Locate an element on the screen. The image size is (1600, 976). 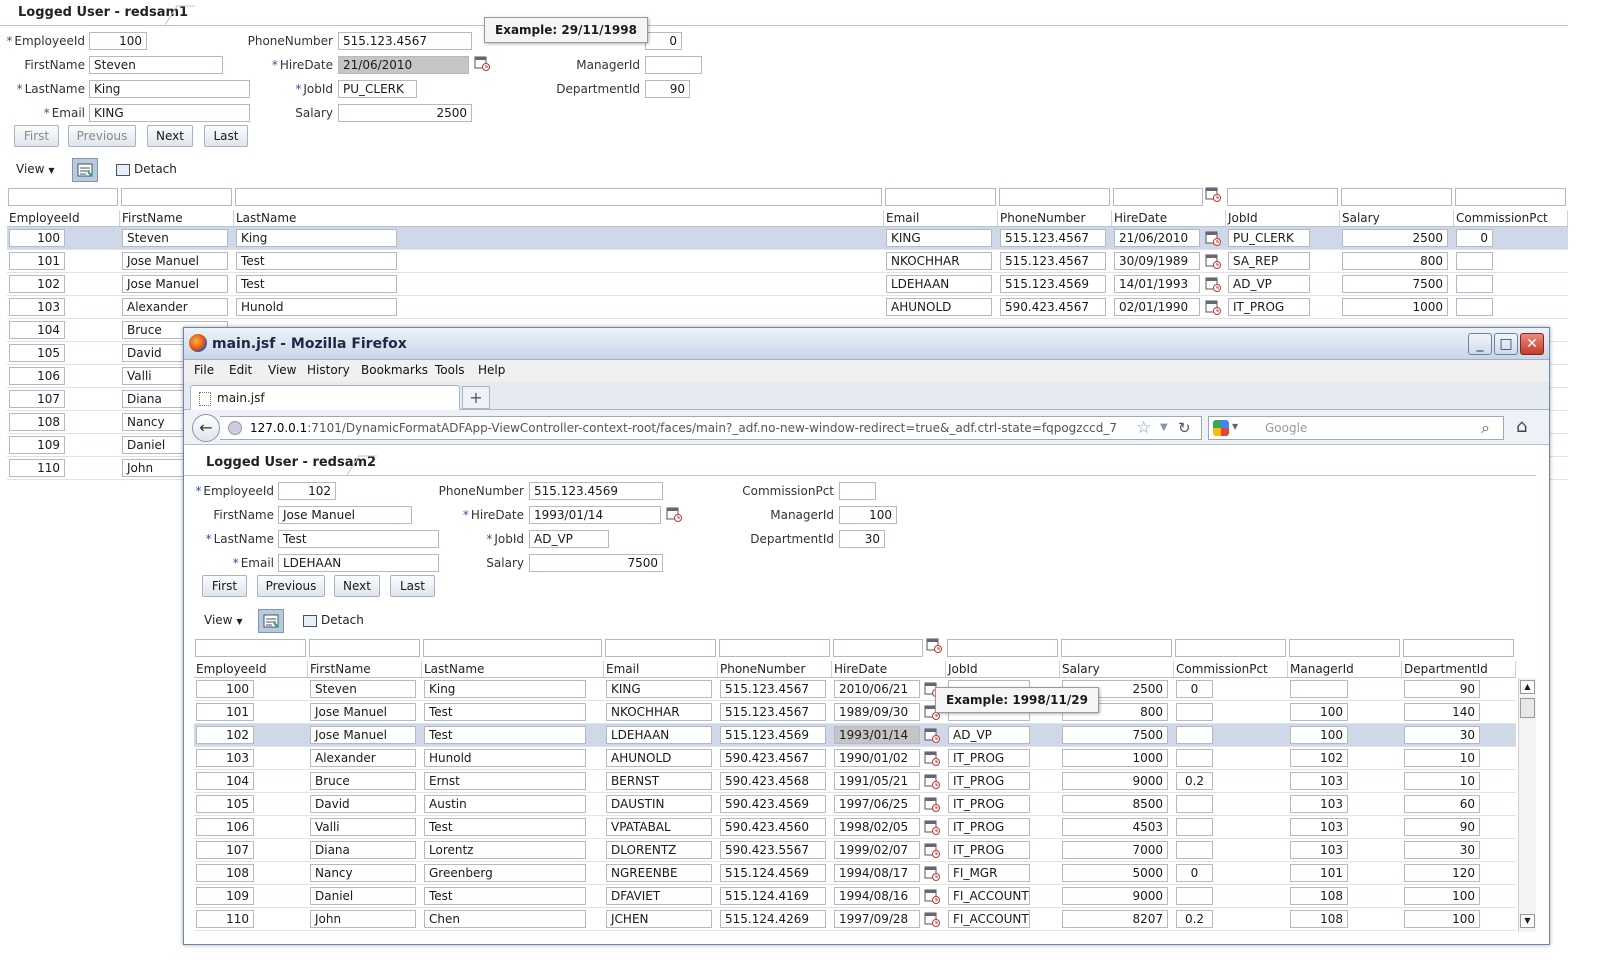
back-arrow-icon: ← is located at coordinates (206, 428).